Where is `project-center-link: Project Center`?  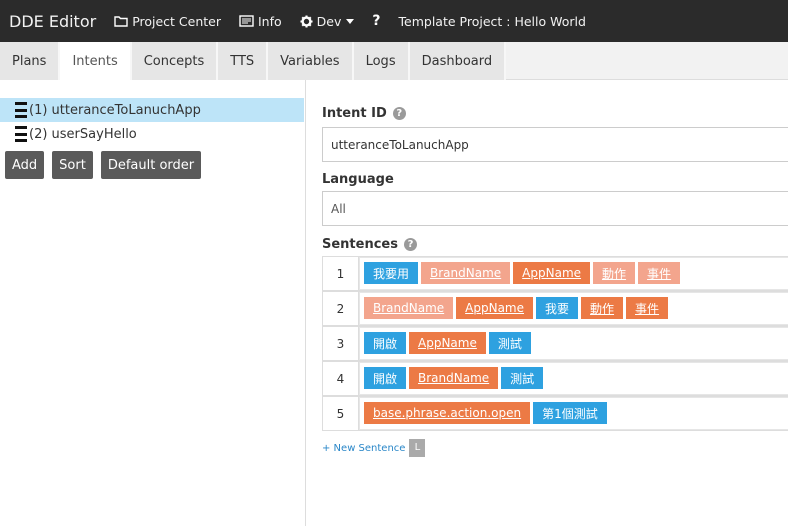 project-center-link: Project Center is located at coordinates (167, 21).